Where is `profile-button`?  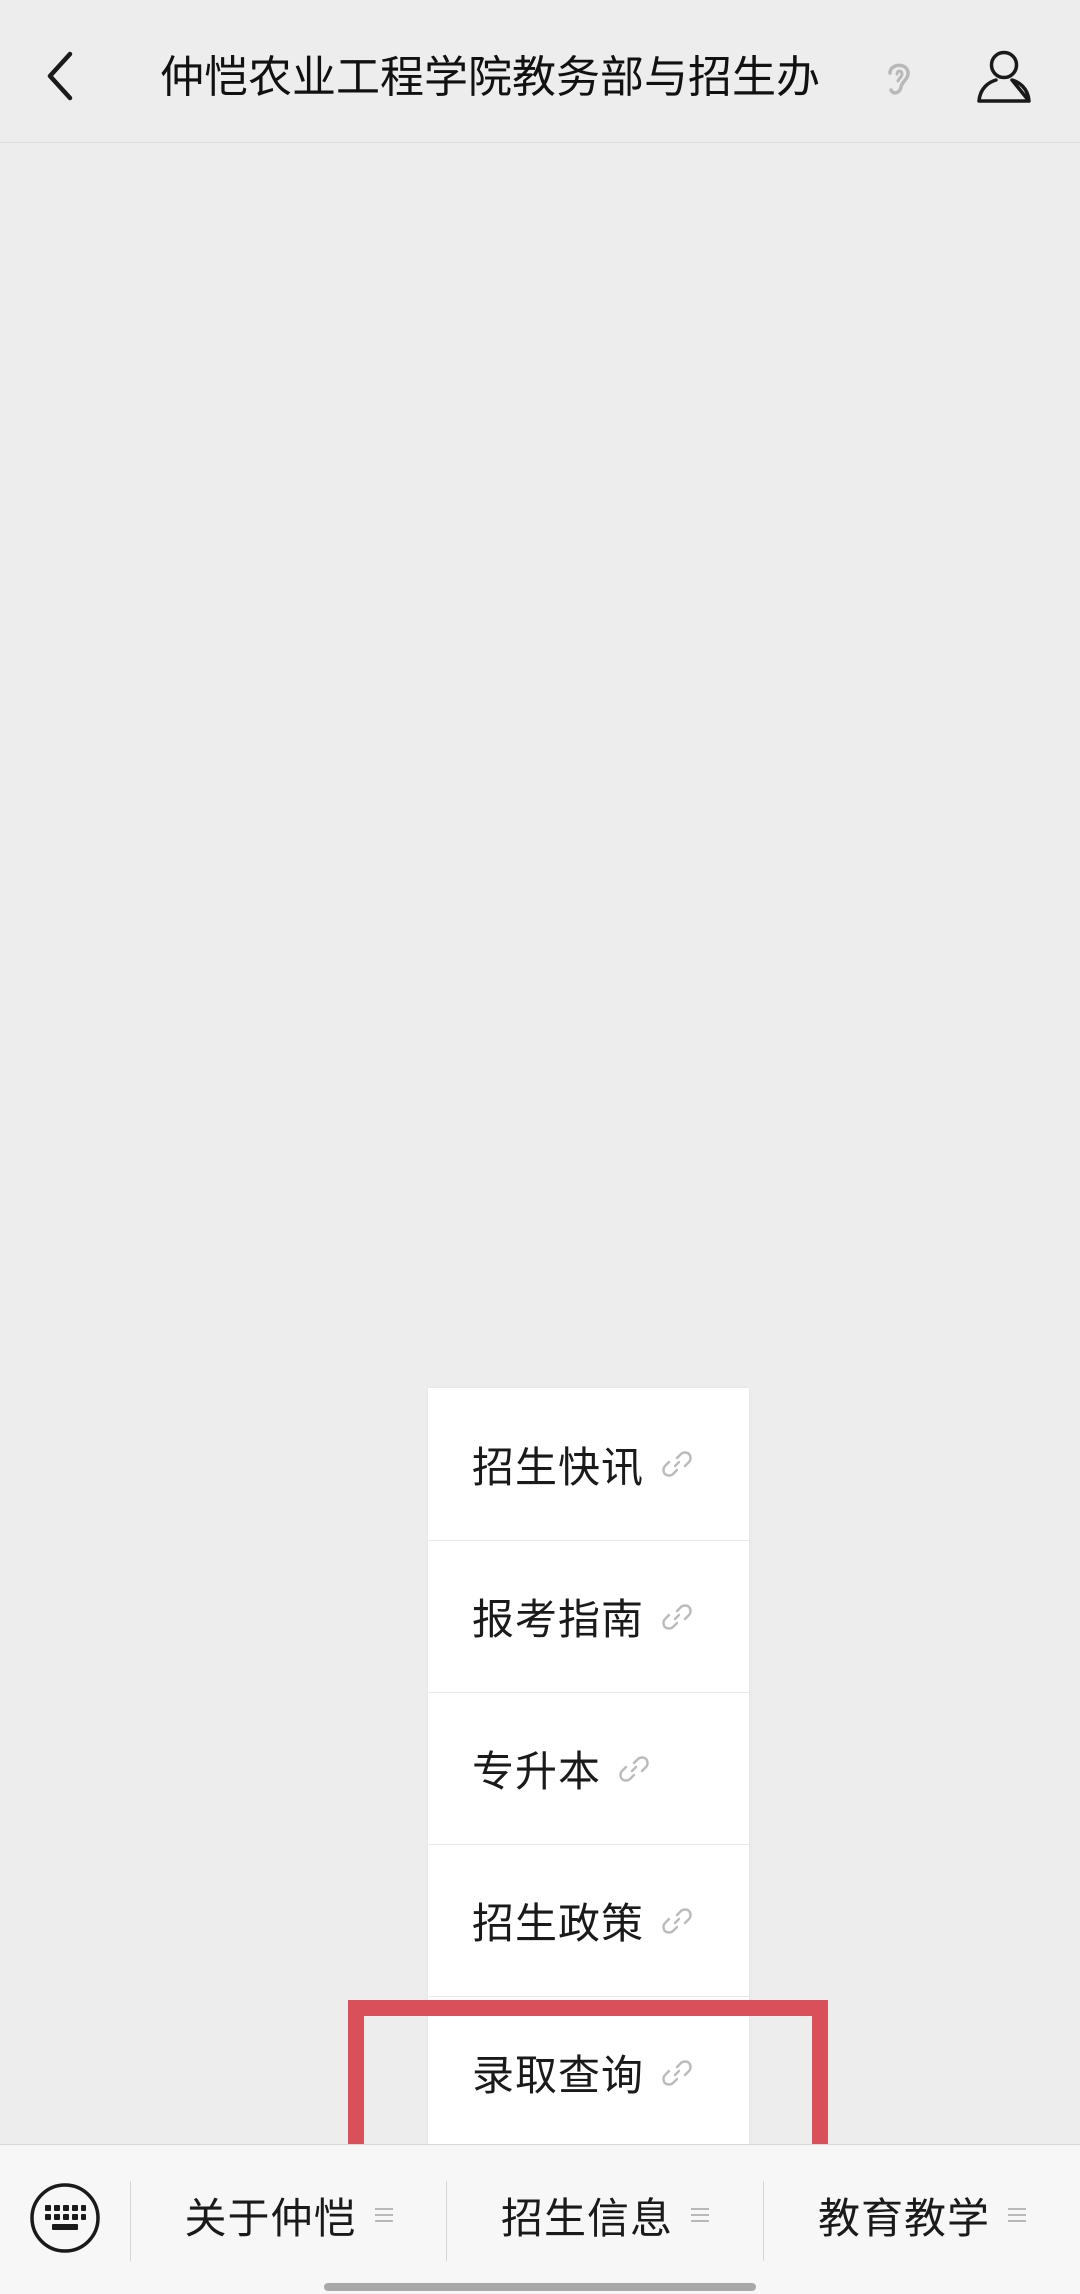
profile-button is located at coordinates (1004, 76).